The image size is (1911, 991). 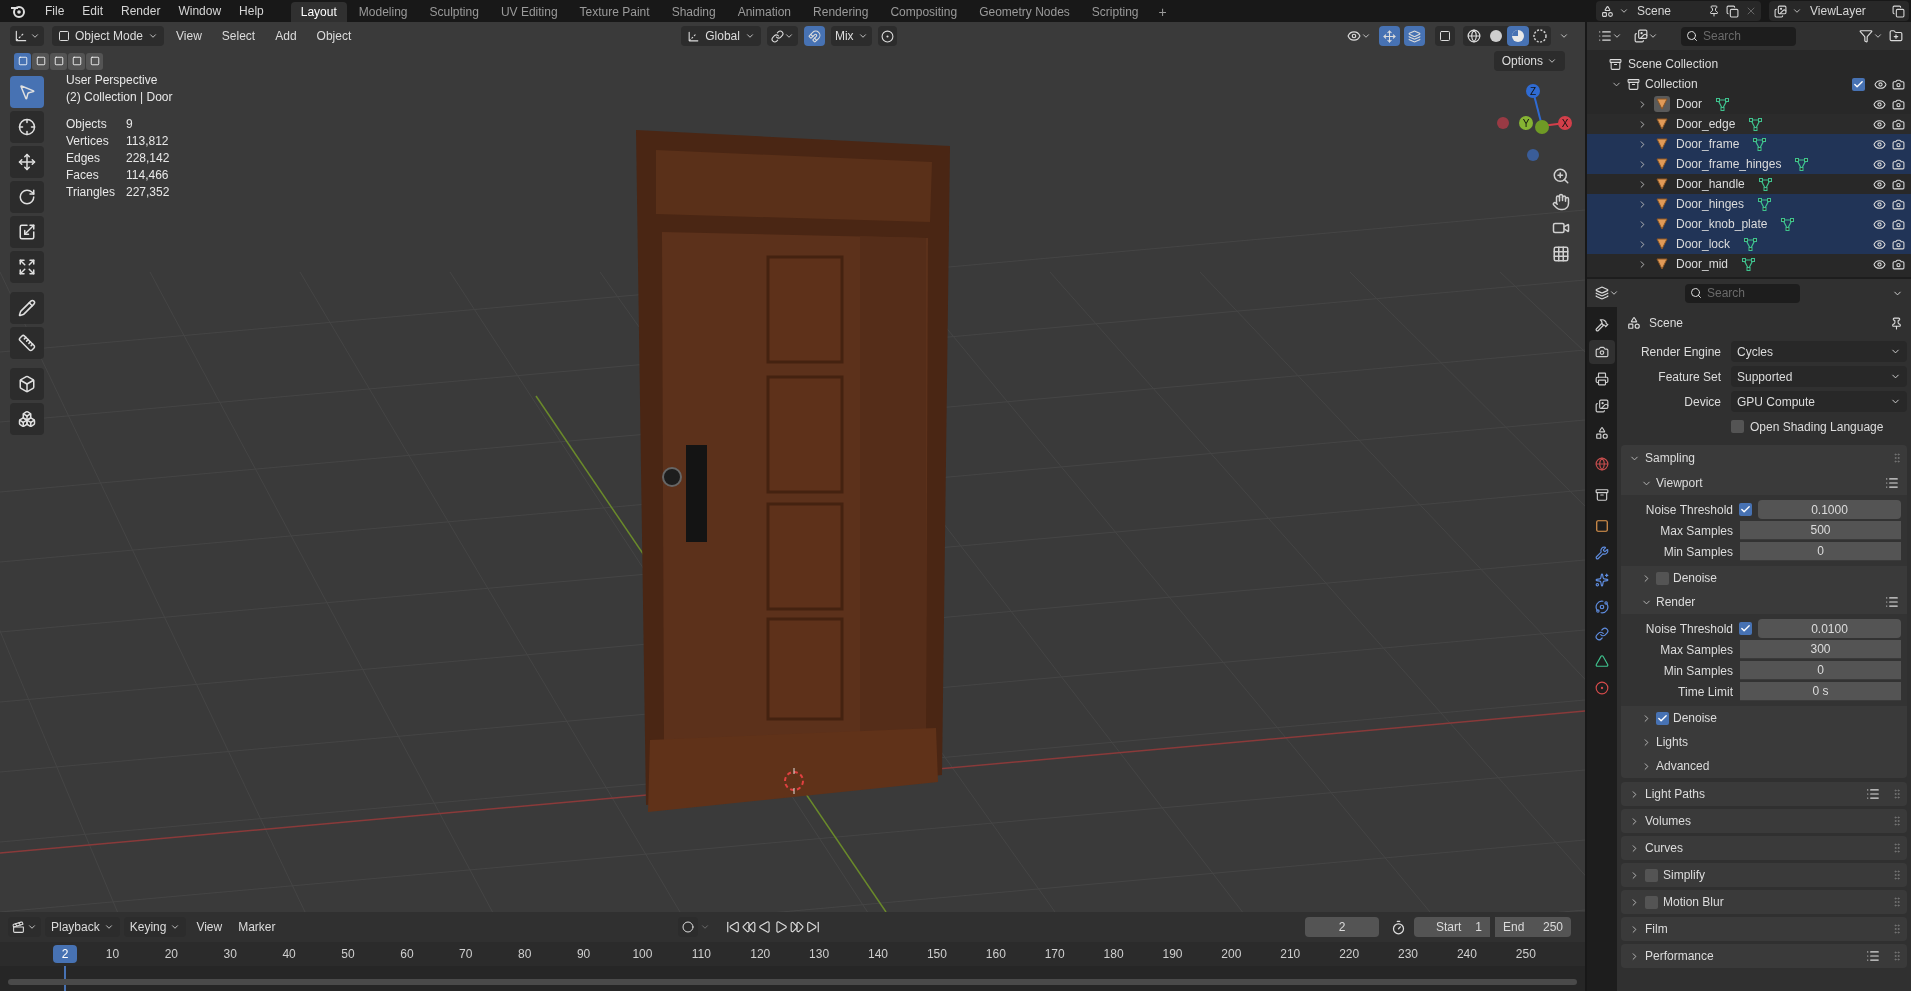 What do you see at coordinates (454, 12) in the screenshot?
I see `workspace-tab: Sculpting` at bounding box center [454, 12].